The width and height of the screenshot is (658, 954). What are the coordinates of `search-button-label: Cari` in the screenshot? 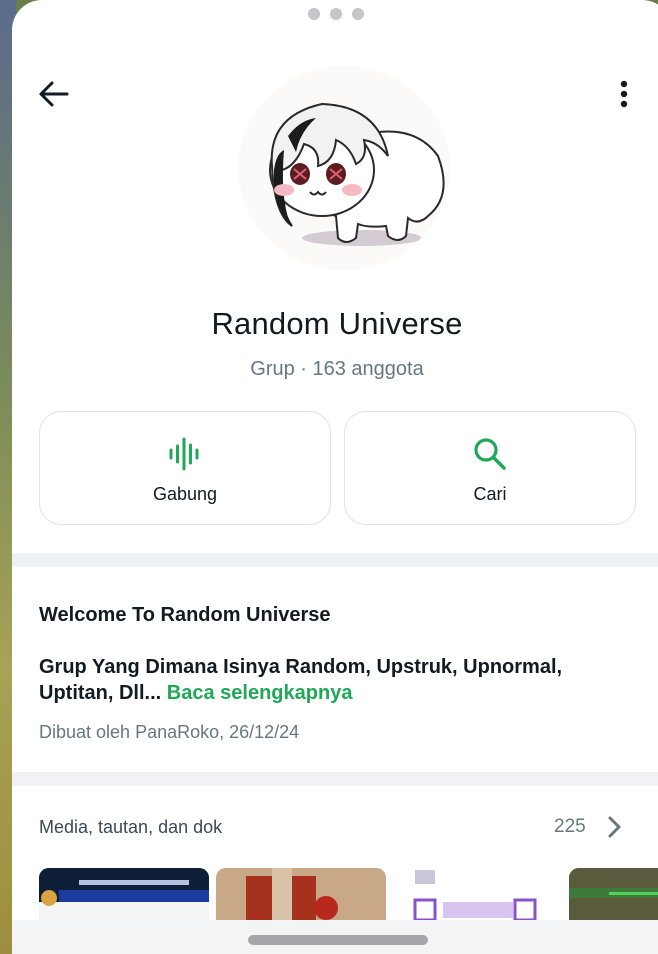 It's located at (490, 494).